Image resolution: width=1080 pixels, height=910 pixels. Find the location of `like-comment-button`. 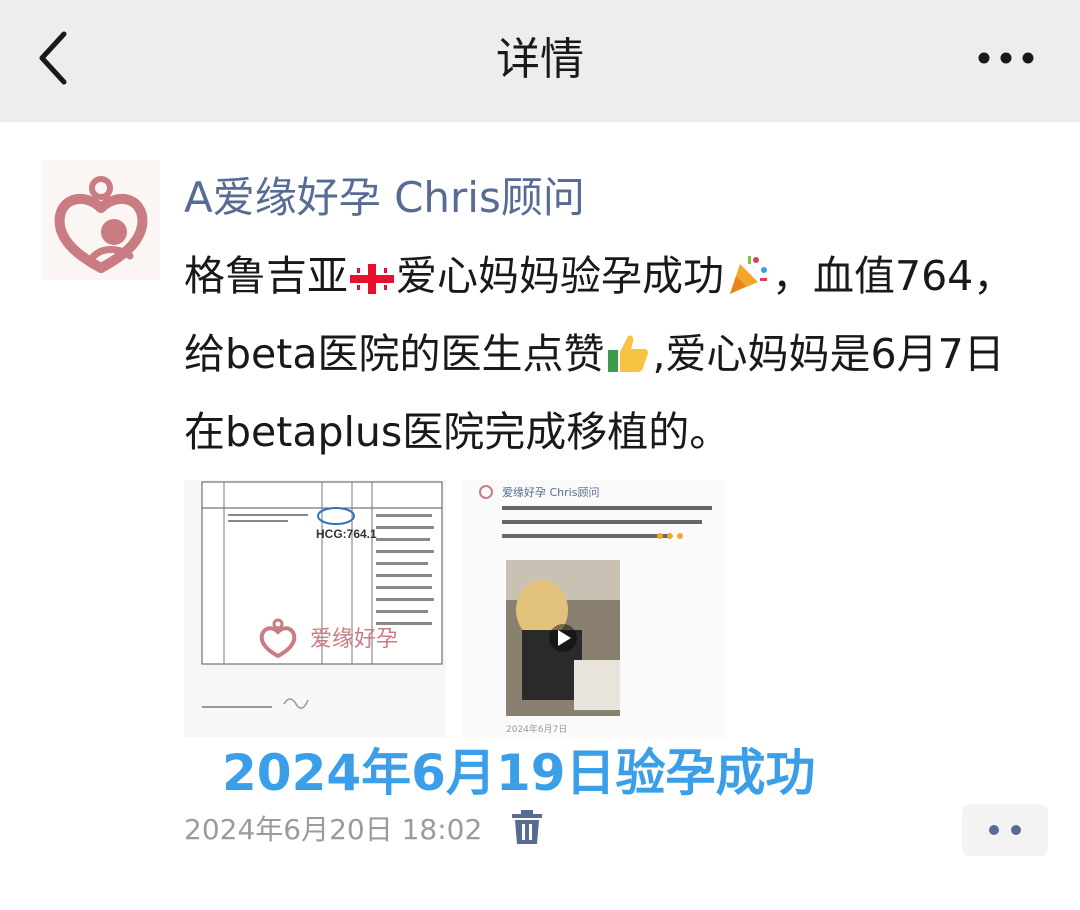

like-comment-button is located at coordinates (1005, 830).